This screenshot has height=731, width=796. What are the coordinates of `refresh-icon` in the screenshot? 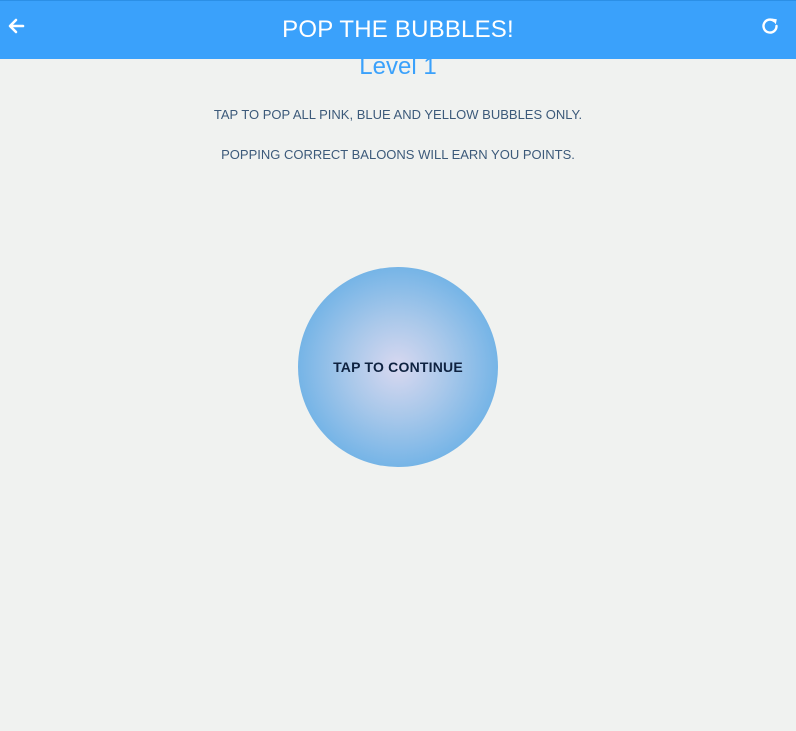 It's located at (770, 26).